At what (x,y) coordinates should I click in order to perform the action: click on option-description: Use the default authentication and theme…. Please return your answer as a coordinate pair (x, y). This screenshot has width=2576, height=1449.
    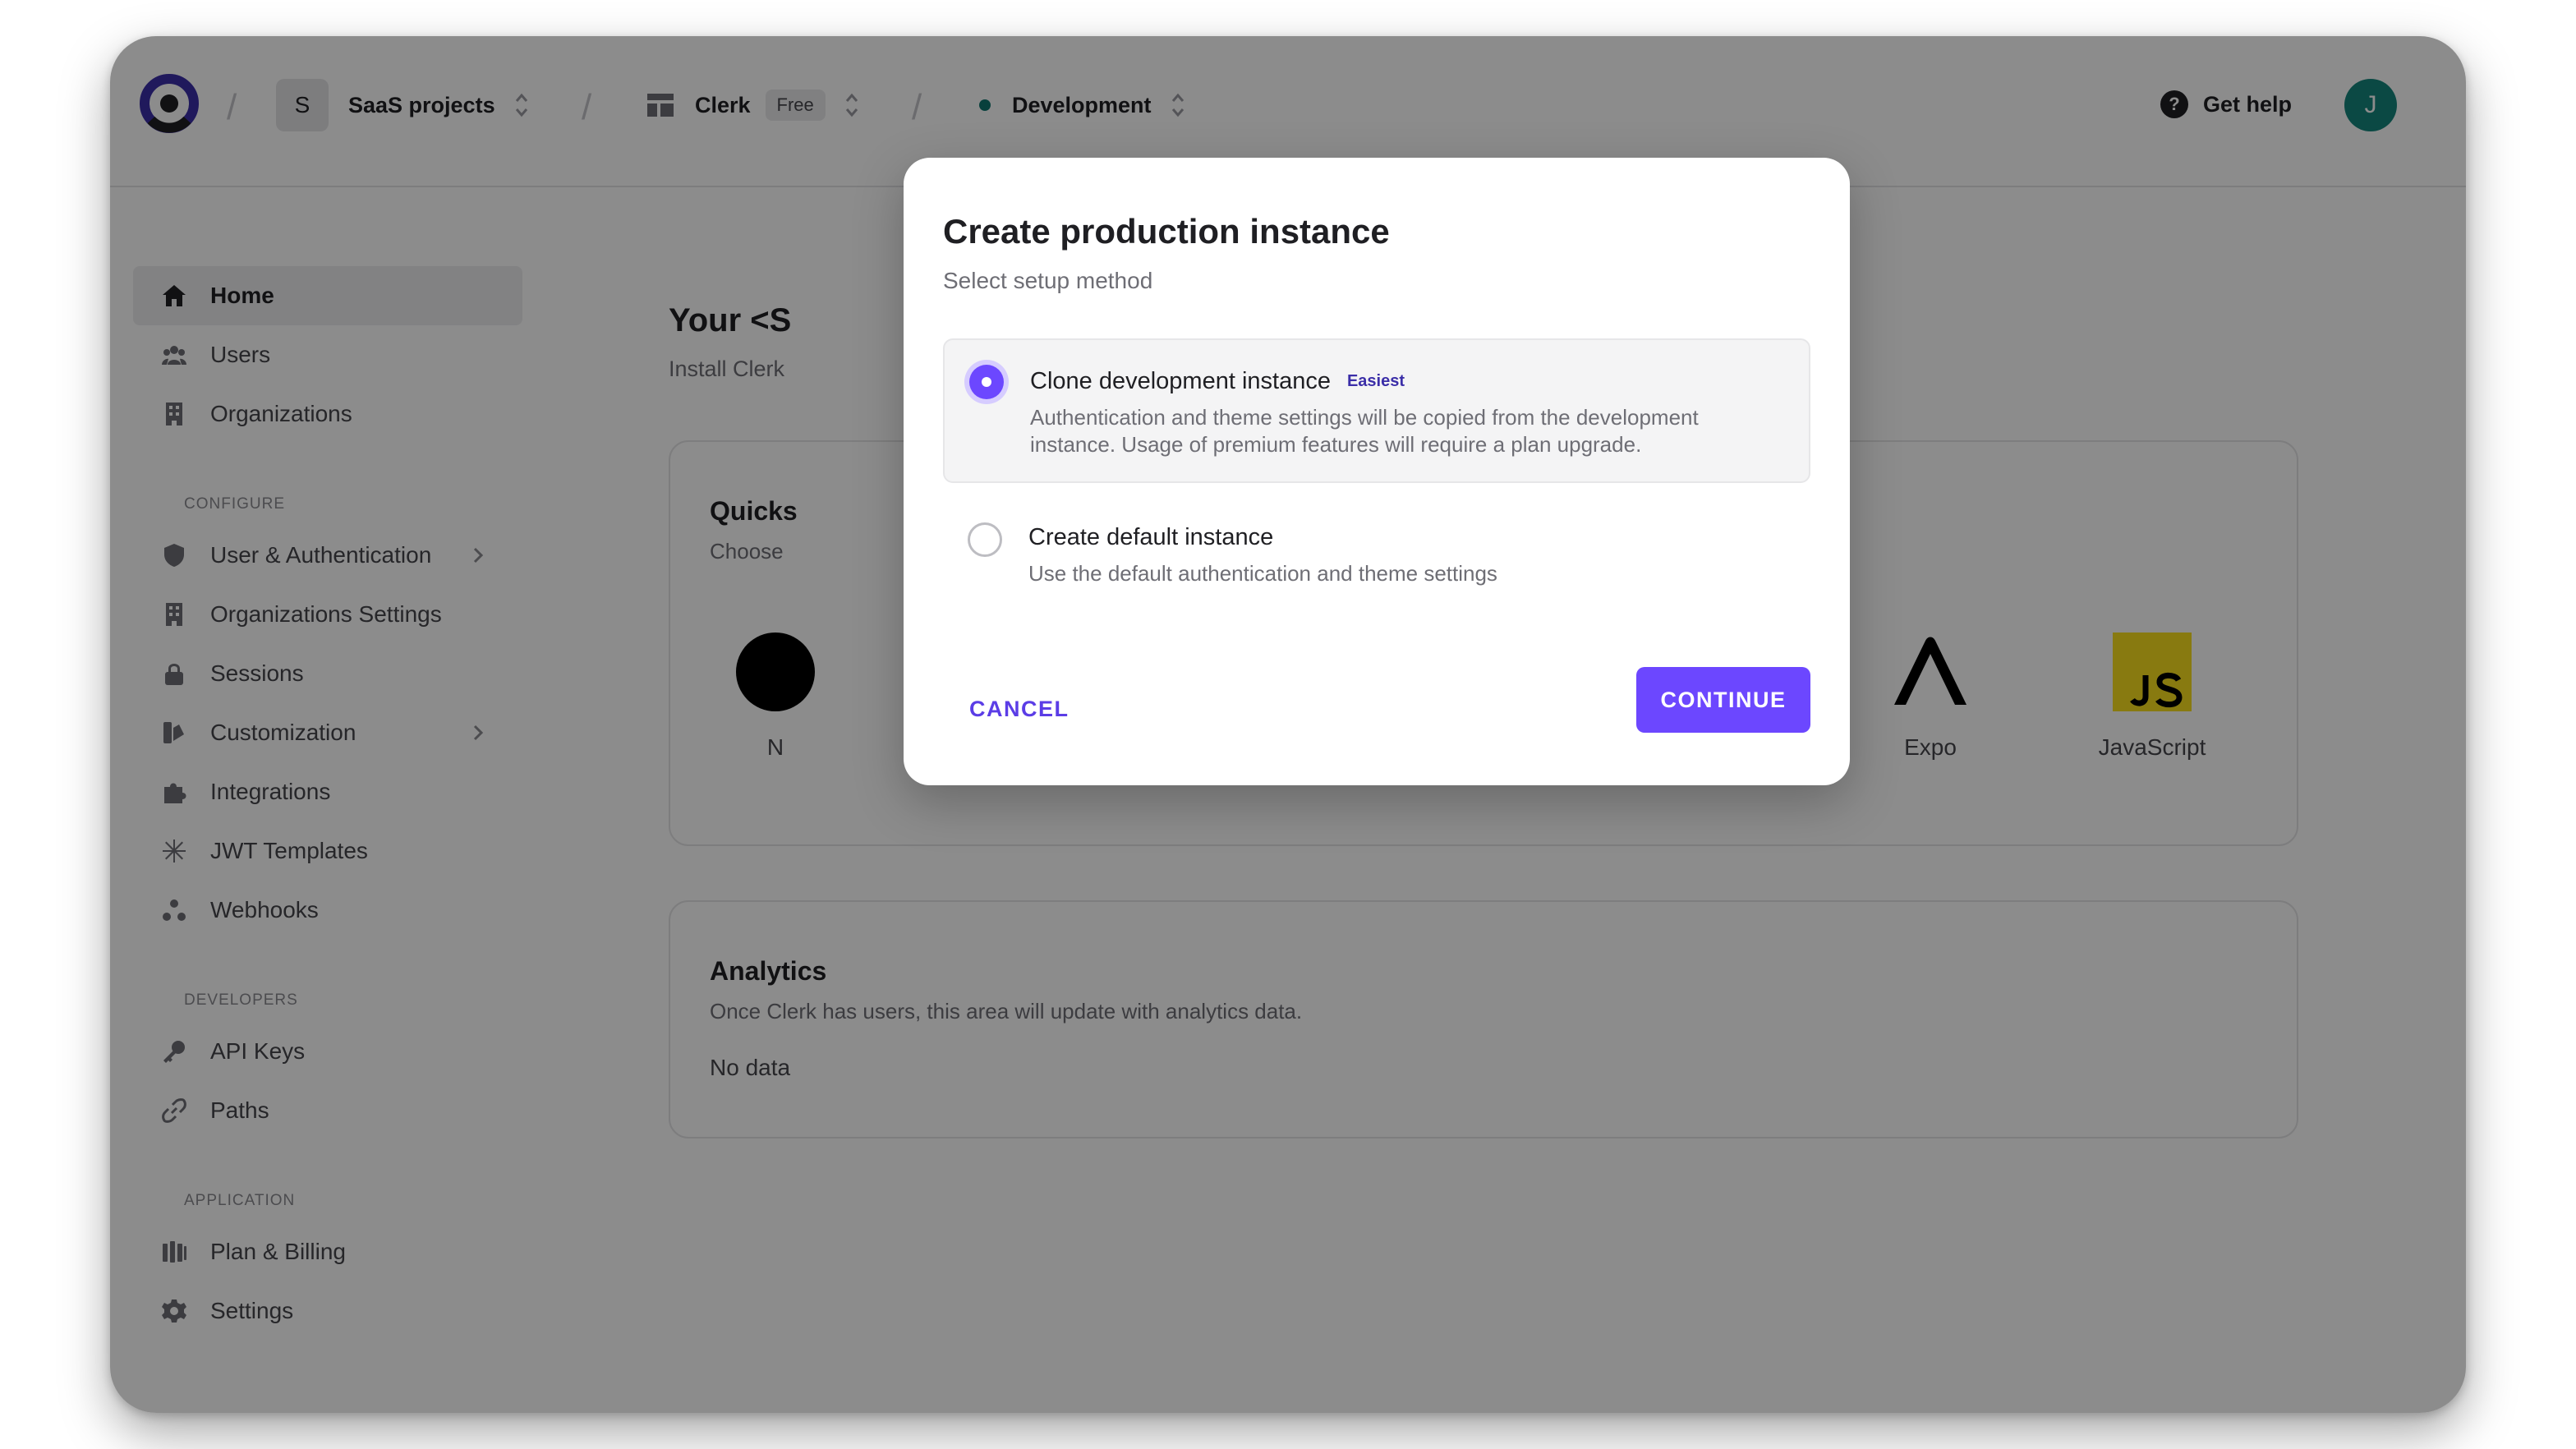
    Looking at the image, I should click on (1262, 573).